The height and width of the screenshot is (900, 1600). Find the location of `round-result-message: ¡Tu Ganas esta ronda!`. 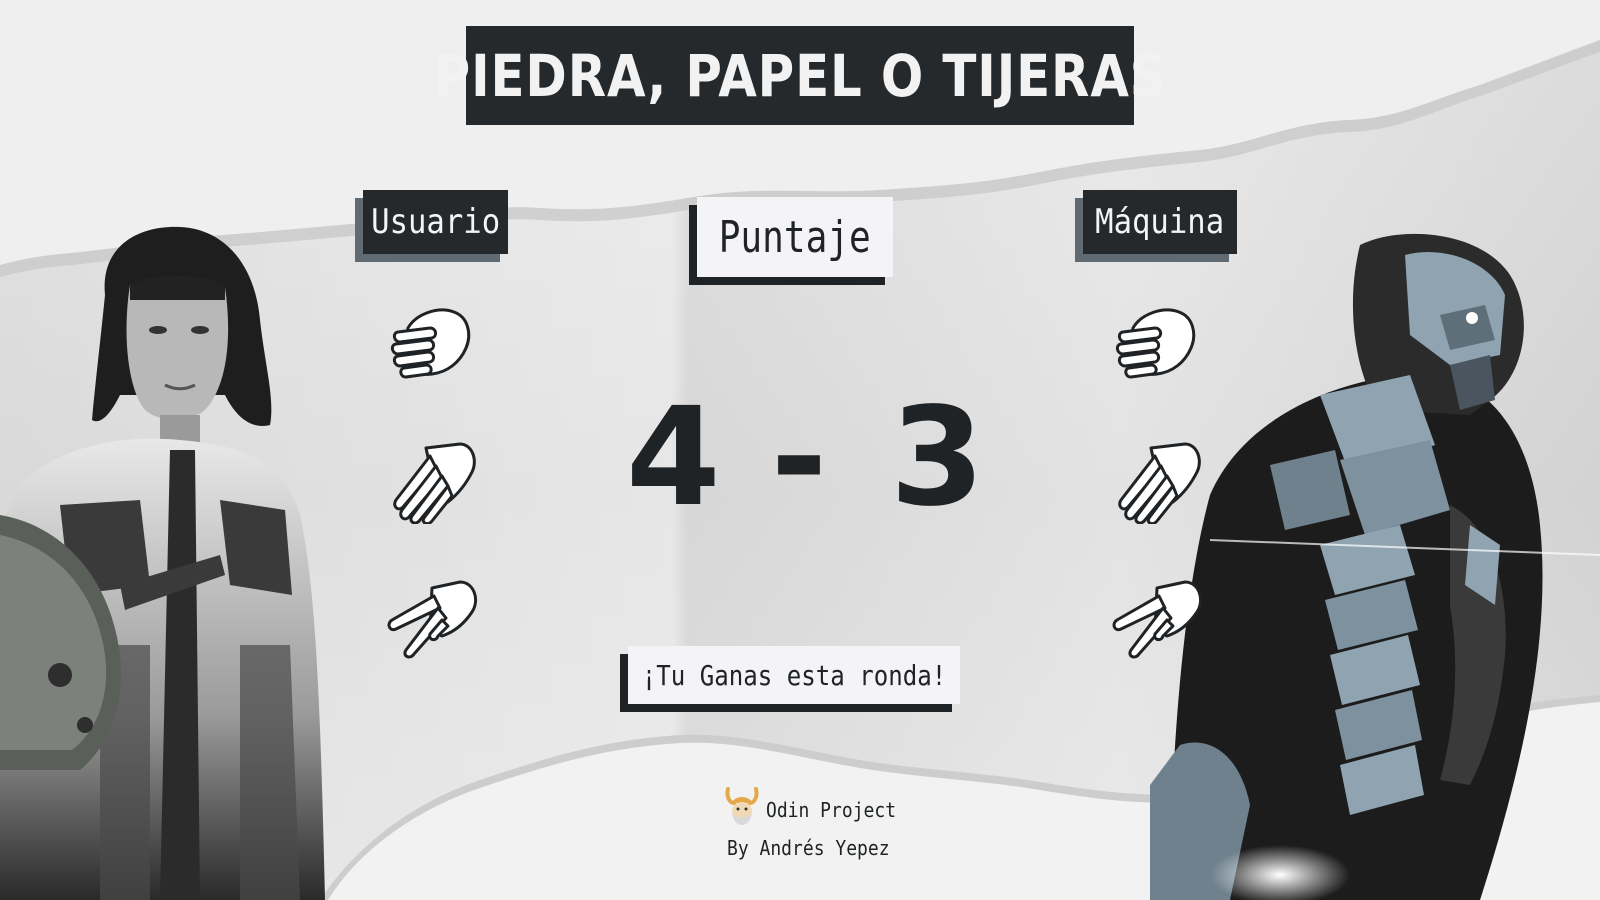

round-result-message: ¡Tu Ganas esta ronda! is located at coordinates (794, 675).